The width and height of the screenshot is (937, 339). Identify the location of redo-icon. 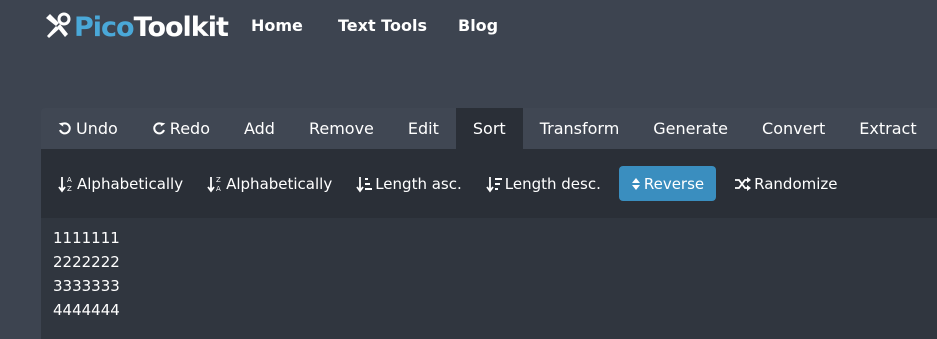
(159, 127).